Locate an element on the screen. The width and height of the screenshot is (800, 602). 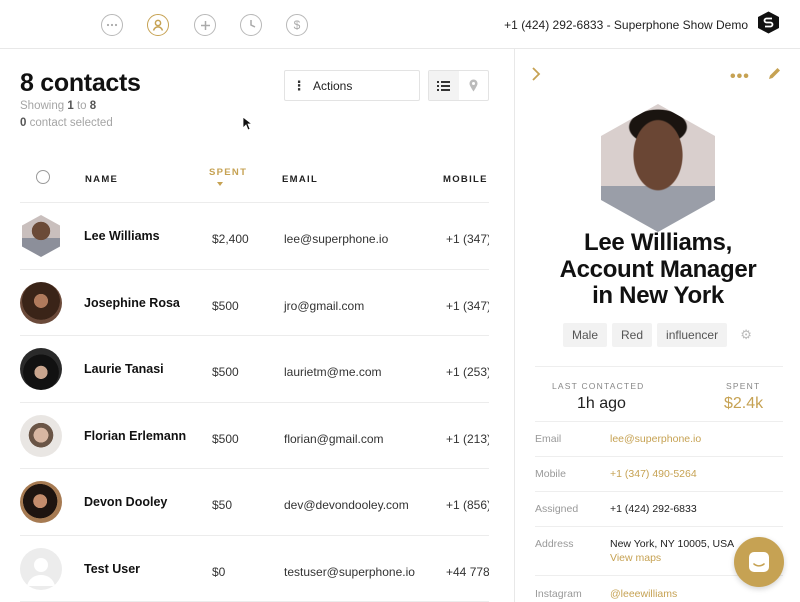
chevron-right-icon is located at coordinates (536, 74).